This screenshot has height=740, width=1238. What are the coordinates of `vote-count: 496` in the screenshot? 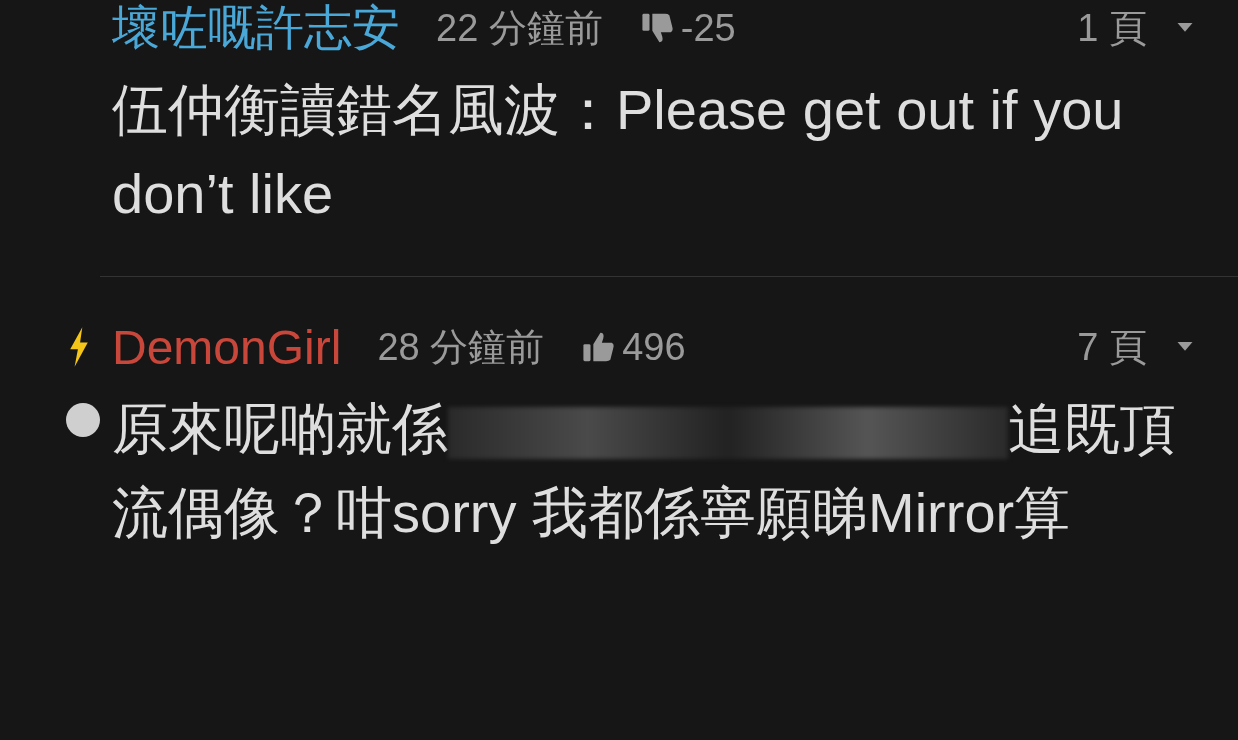 It's located at (654, 347).